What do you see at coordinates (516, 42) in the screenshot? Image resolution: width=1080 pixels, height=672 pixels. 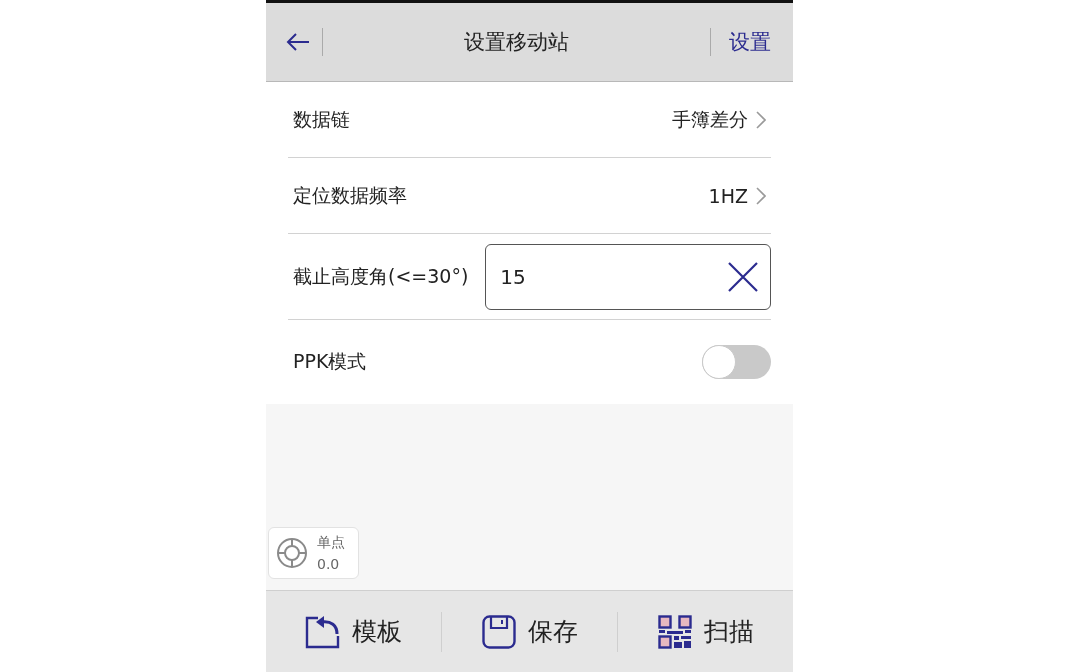 I see `header-title: 设置移动站` at bounding box center [516, 42].